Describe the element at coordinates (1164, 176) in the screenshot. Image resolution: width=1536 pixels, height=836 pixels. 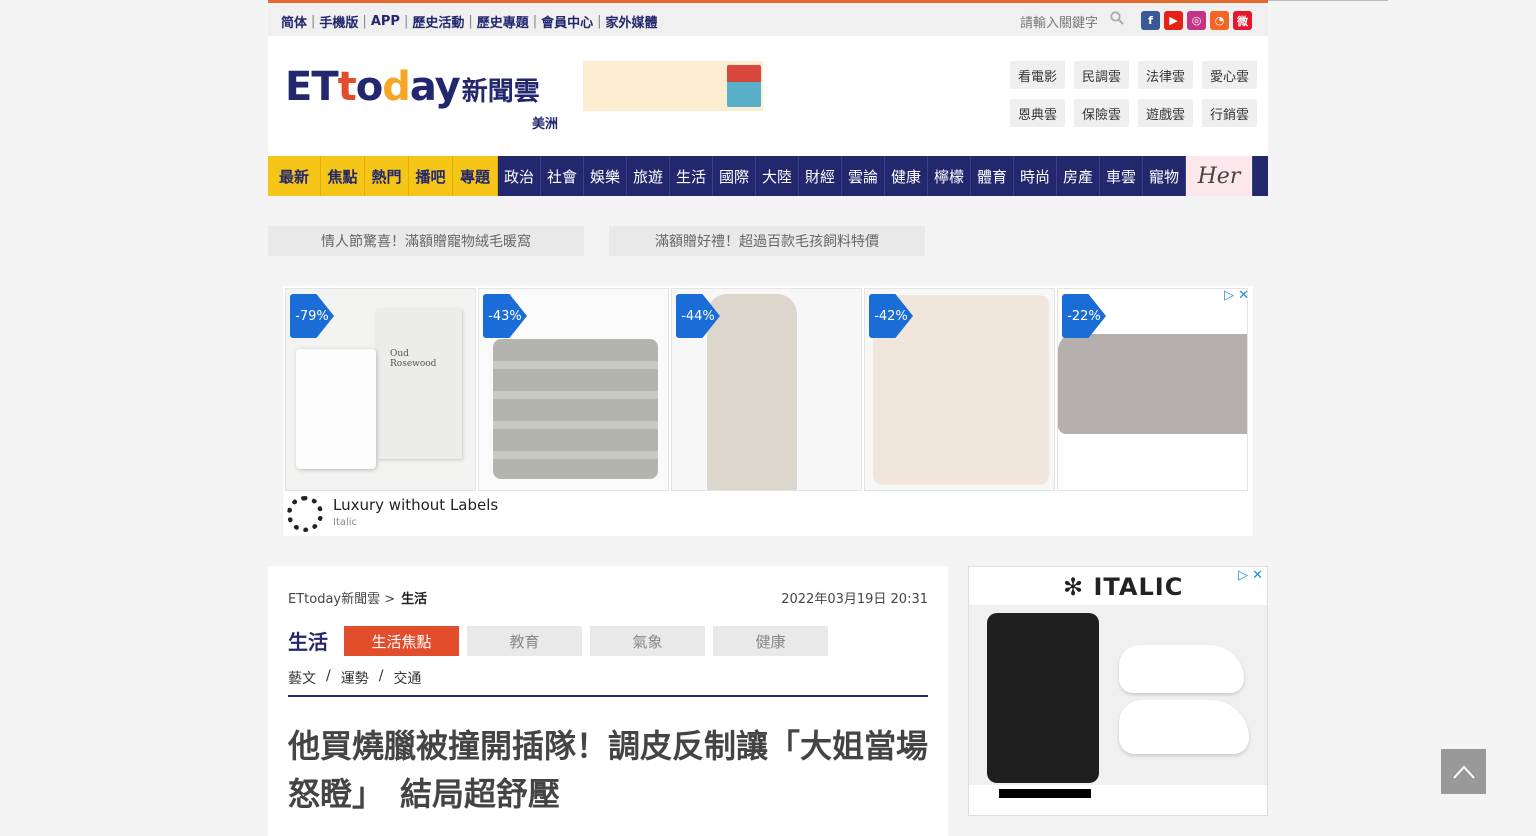
I see `nav-item-pets: 寵物` at that location.